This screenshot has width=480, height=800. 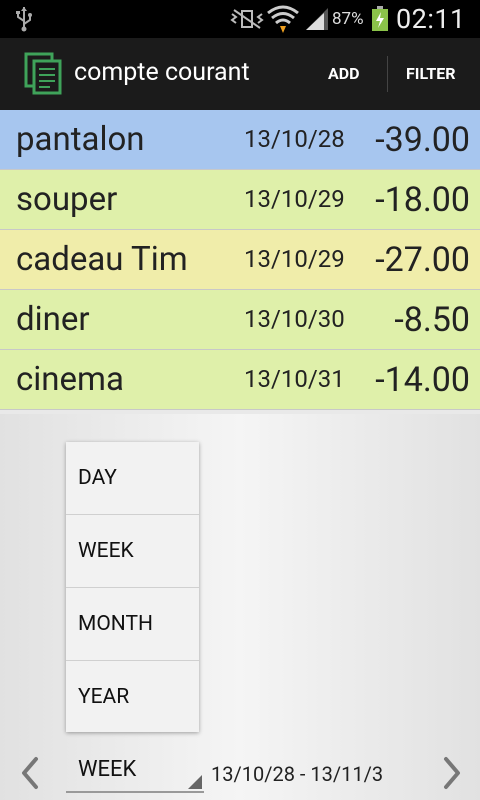 What do you see at coordinates (107, 769) in the screenshot?
I see `selected-period: WEEK` at bounding box center [107, 769].